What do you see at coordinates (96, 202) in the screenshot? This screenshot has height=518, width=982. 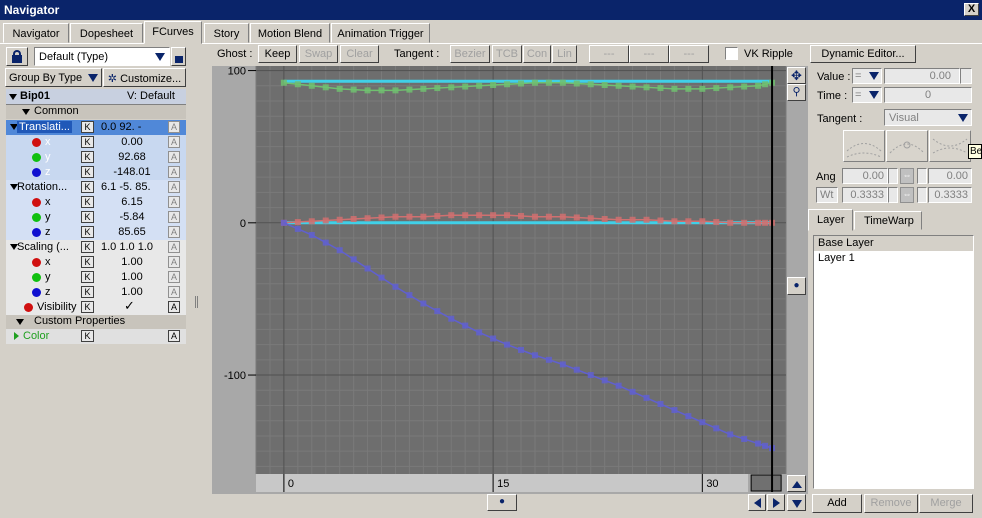 I see `property-channel-row: x K 6.15 A` at bounding box center [96, 202].